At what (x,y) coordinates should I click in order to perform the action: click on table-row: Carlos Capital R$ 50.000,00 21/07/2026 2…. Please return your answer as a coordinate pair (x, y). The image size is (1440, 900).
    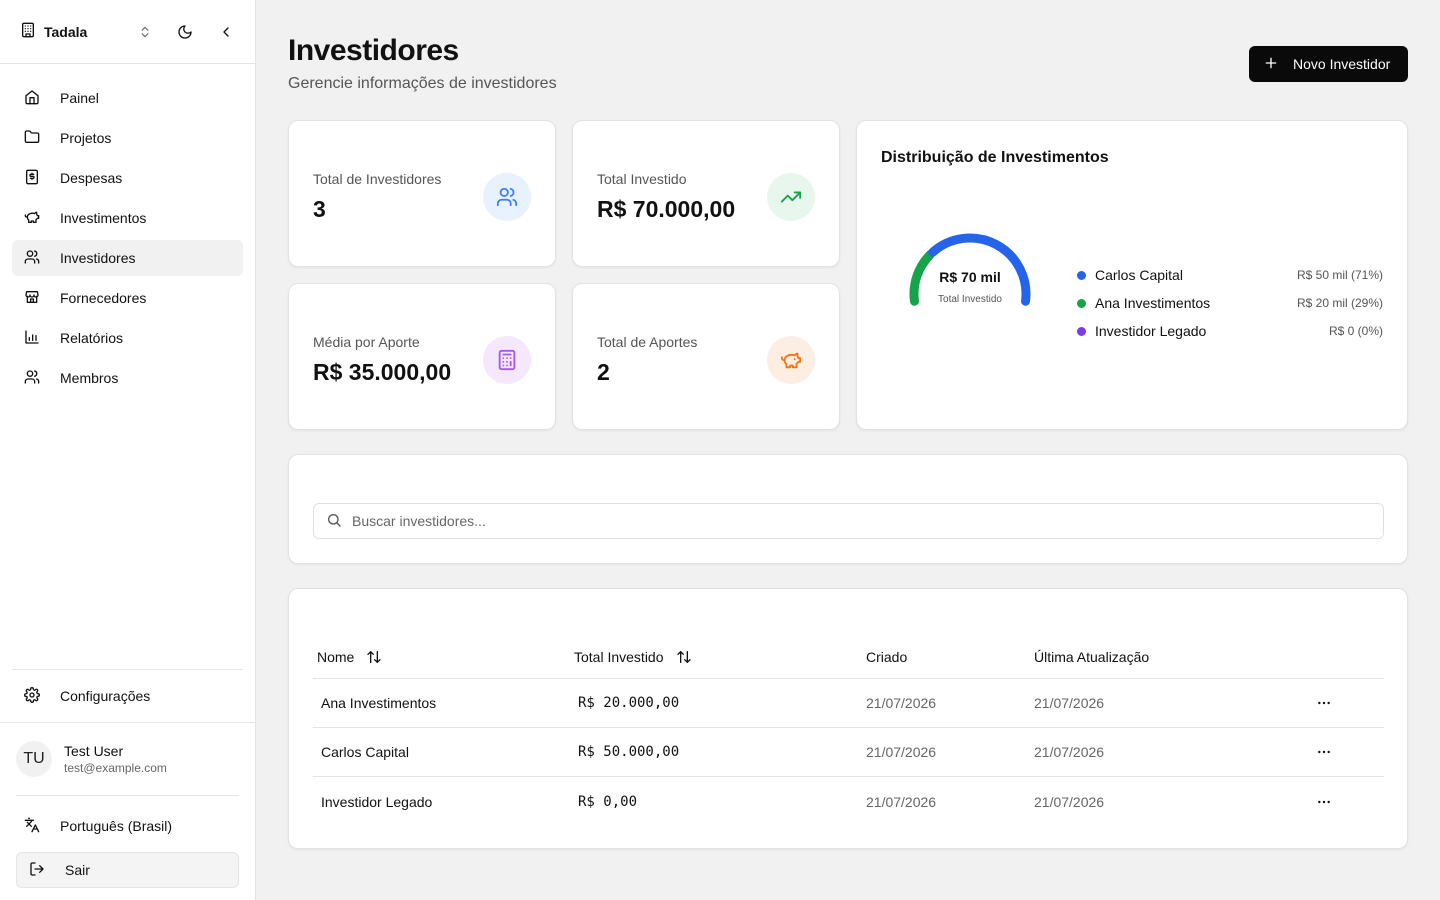
    Looking at the image, I should click on (848, 752).